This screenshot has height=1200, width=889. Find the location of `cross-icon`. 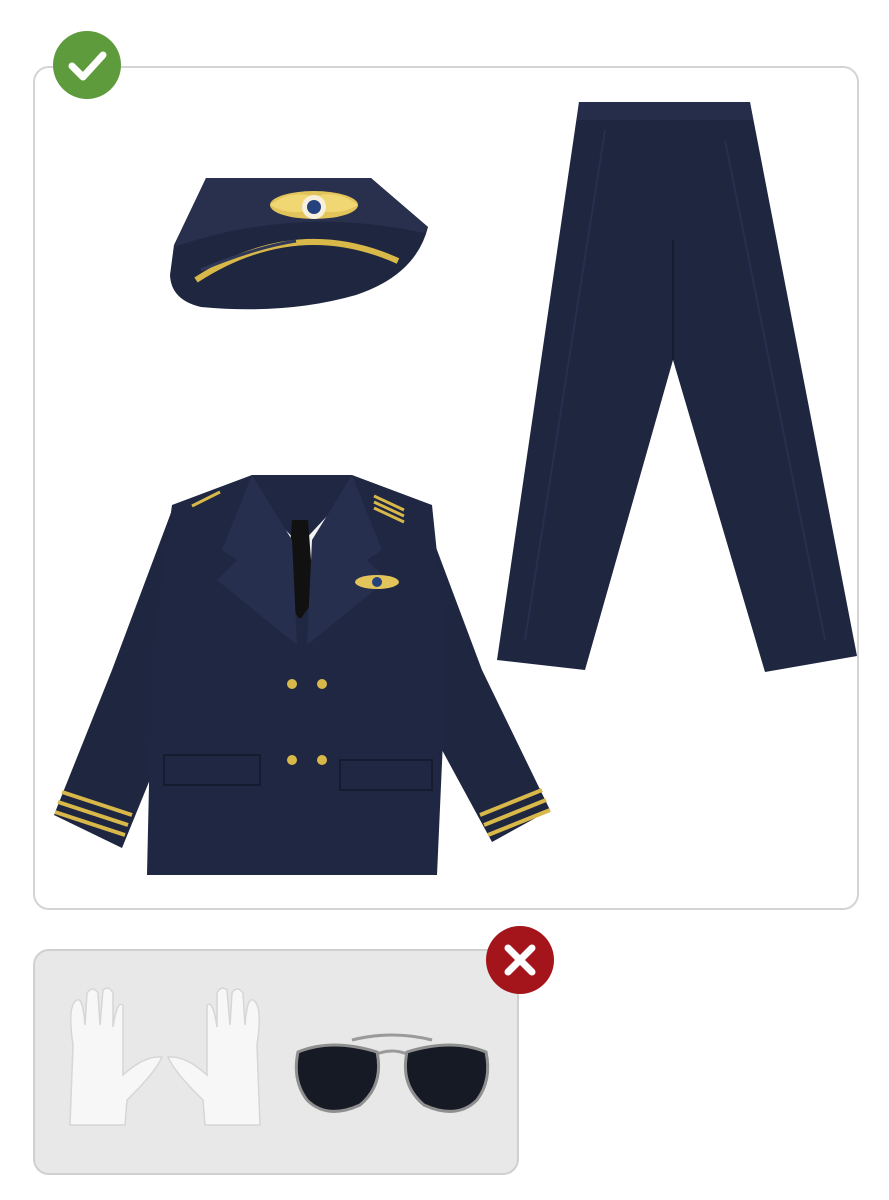

cross-icon is located at coordinates (520, 960).